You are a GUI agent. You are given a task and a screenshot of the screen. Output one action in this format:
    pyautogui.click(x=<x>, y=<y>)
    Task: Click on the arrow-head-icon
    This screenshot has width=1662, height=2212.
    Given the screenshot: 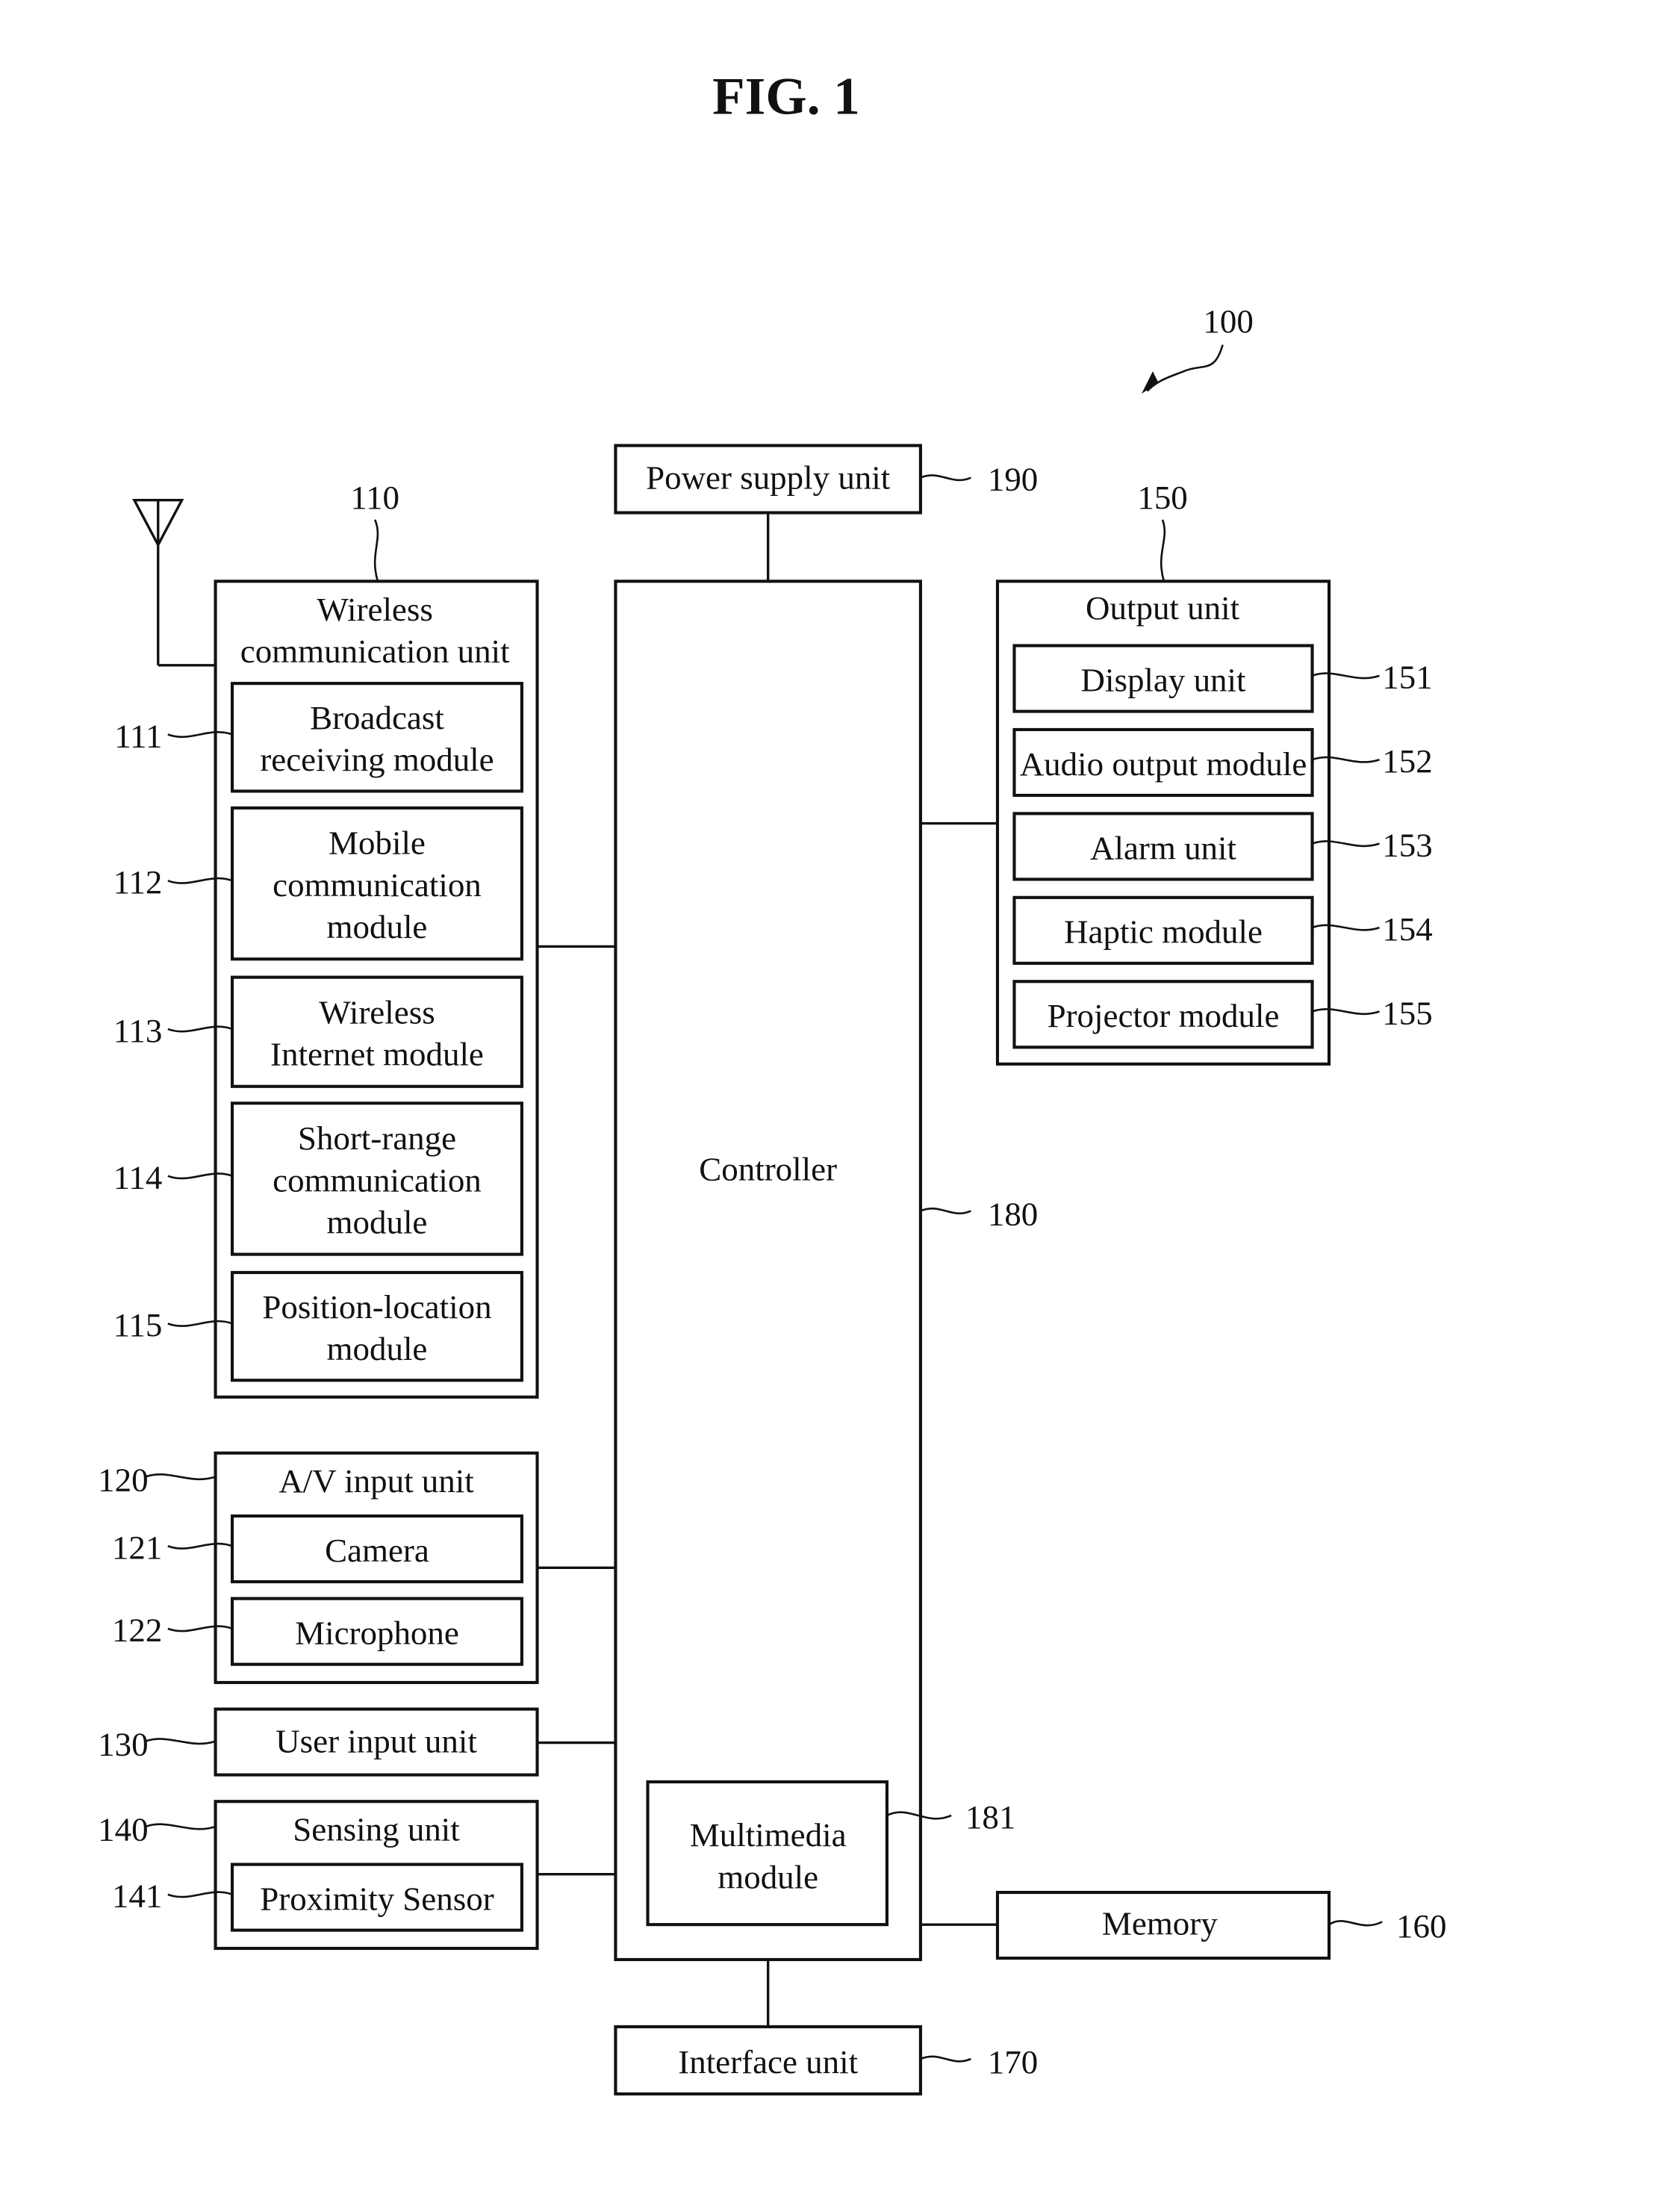 What is the action you would take?
    pyautogui.click(x=1150, y=382)
    